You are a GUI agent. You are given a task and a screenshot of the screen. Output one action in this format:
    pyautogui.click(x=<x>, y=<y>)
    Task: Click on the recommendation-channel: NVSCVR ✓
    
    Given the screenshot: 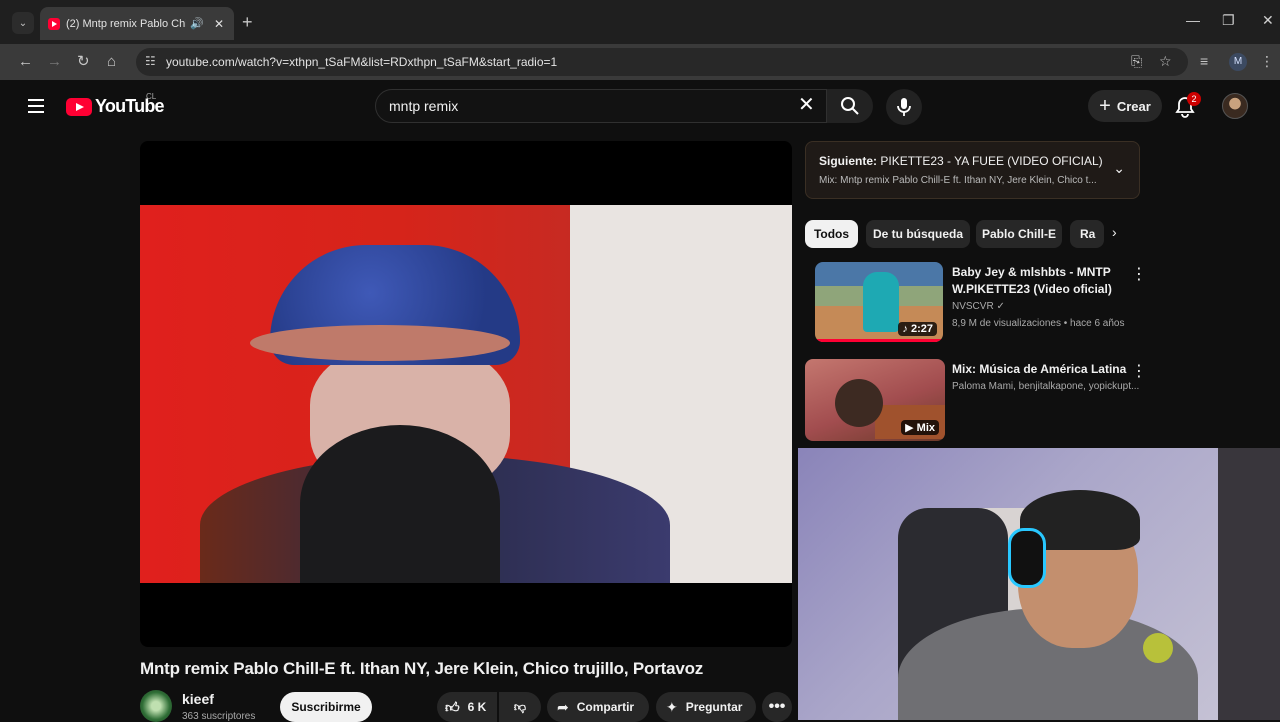 What is the action you would take?
    pyautogui.click(x=978, y=306)
    